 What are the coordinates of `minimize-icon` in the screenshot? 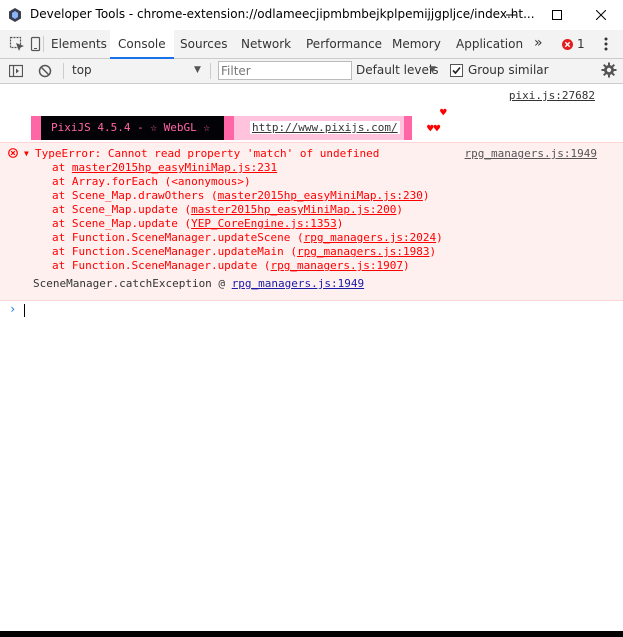 It's located at (511, 15).